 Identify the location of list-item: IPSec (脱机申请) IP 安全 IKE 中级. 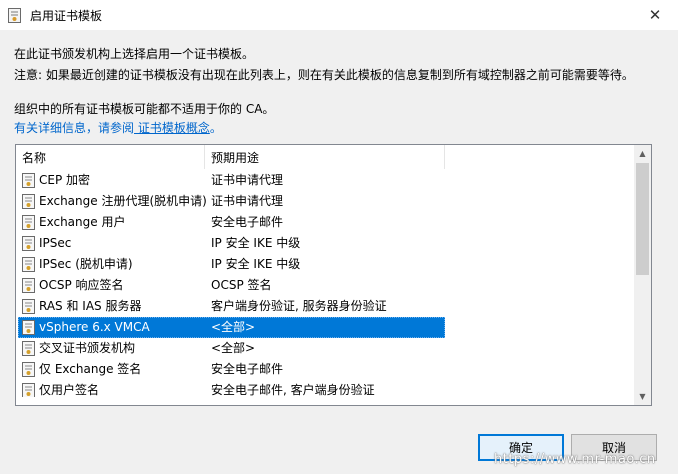
(326, 264).